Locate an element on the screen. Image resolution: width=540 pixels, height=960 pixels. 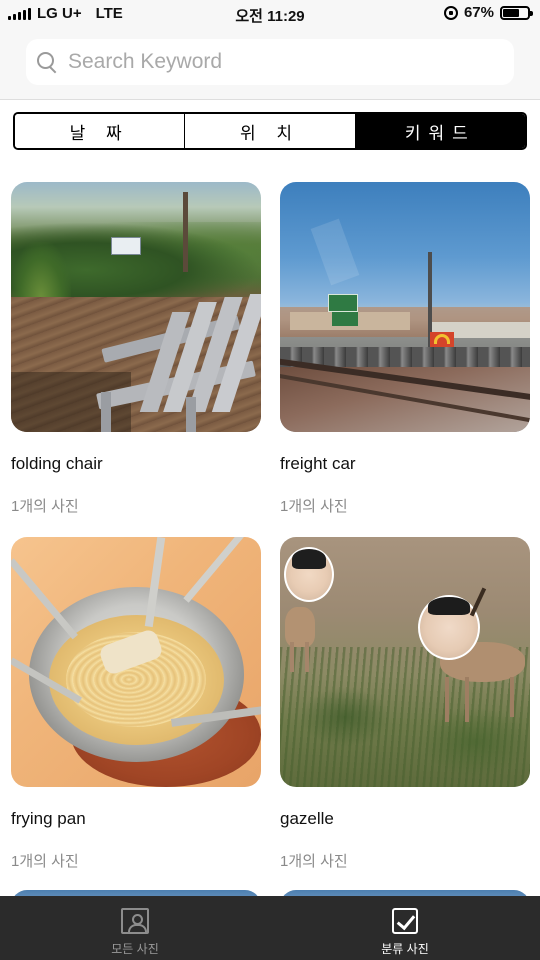
filter-segmented-control: 날 짜 위 치 키워드 is located at coordinates (270, 131).